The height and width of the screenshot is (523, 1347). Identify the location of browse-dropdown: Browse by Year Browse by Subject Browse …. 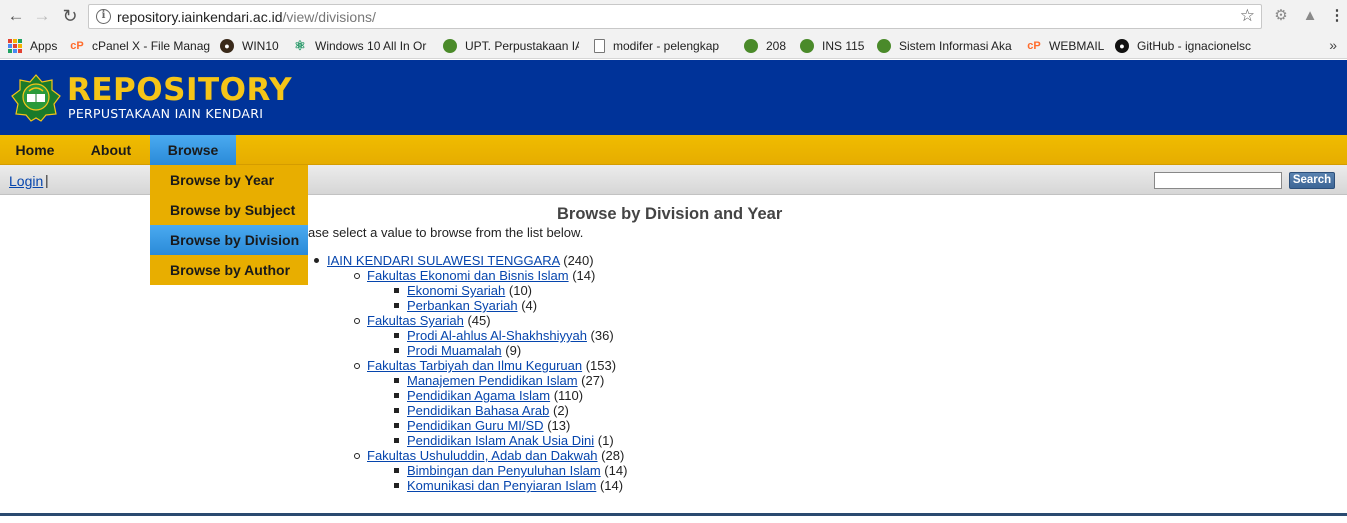
(229, 225).